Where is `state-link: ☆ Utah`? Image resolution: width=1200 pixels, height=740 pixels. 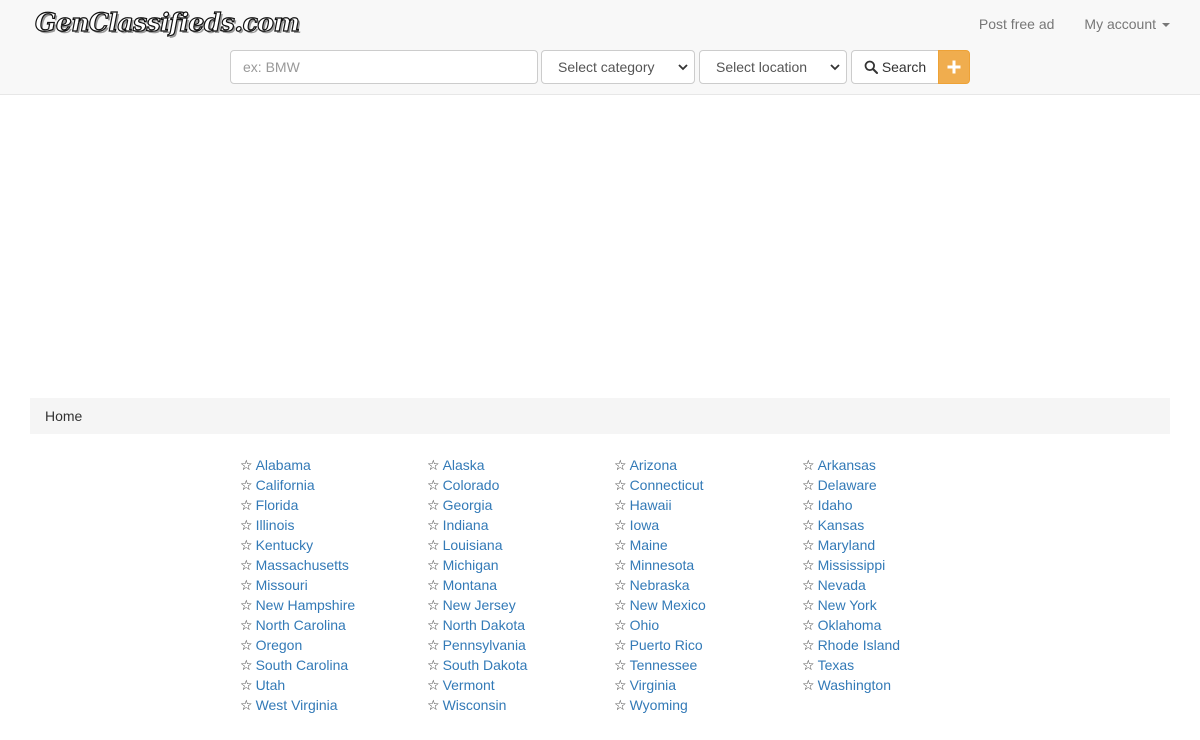 state-link: ☆ Utah is located at coordinates (262, 685).